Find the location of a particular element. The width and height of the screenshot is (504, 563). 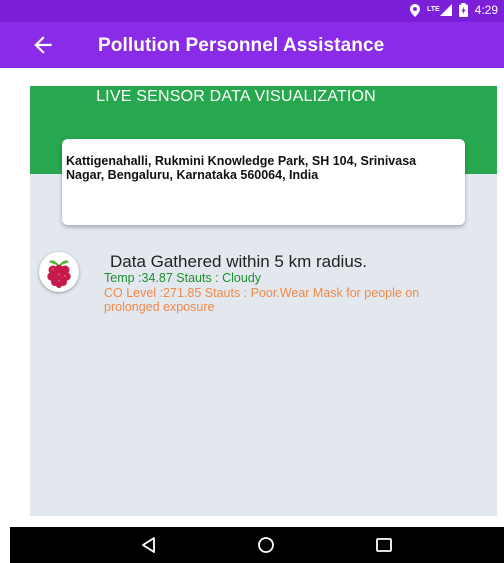

radius-info: Data Gathered within 5 km radius. is located at coordinates (239, 261).